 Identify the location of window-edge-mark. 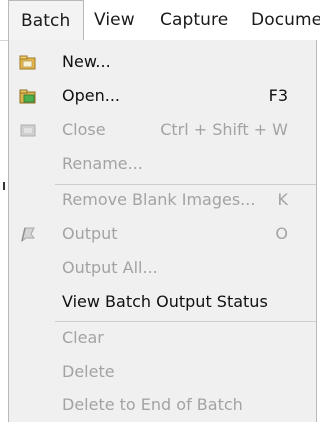
(4, 186).